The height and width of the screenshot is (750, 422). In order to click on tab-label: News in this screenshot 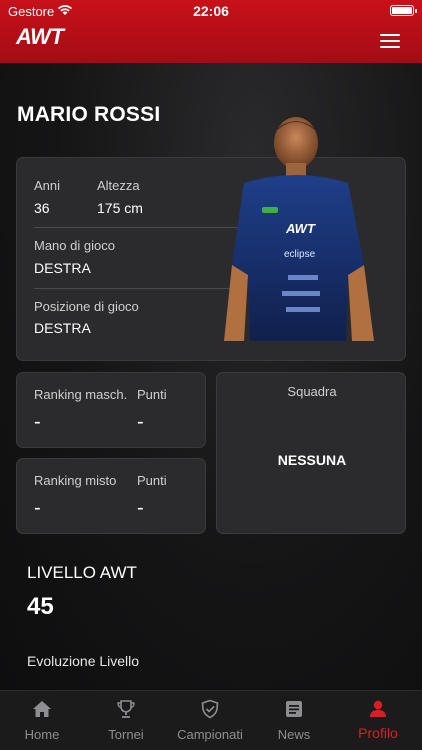, I will do `click(294, 734)`.